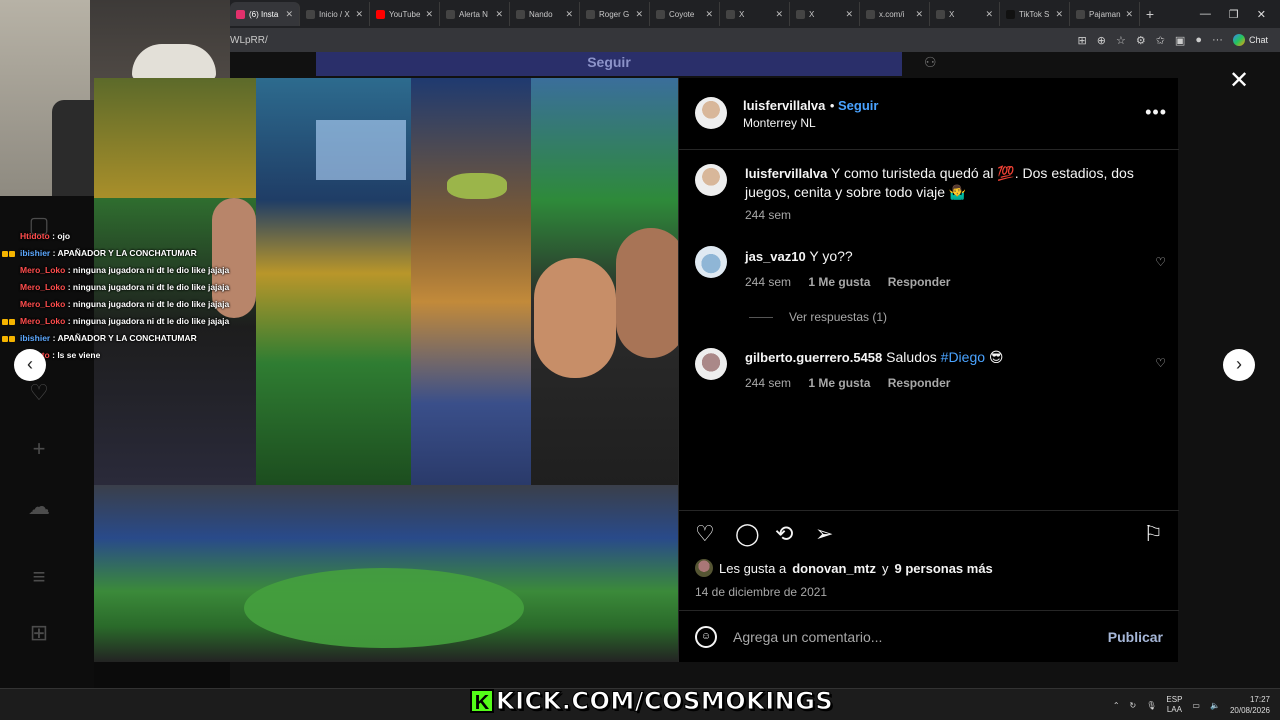  What do you see at coordinates (779, 123) in the screenshot?
I see `post-location: Monterrey NL` at bounding box center [779, 123].